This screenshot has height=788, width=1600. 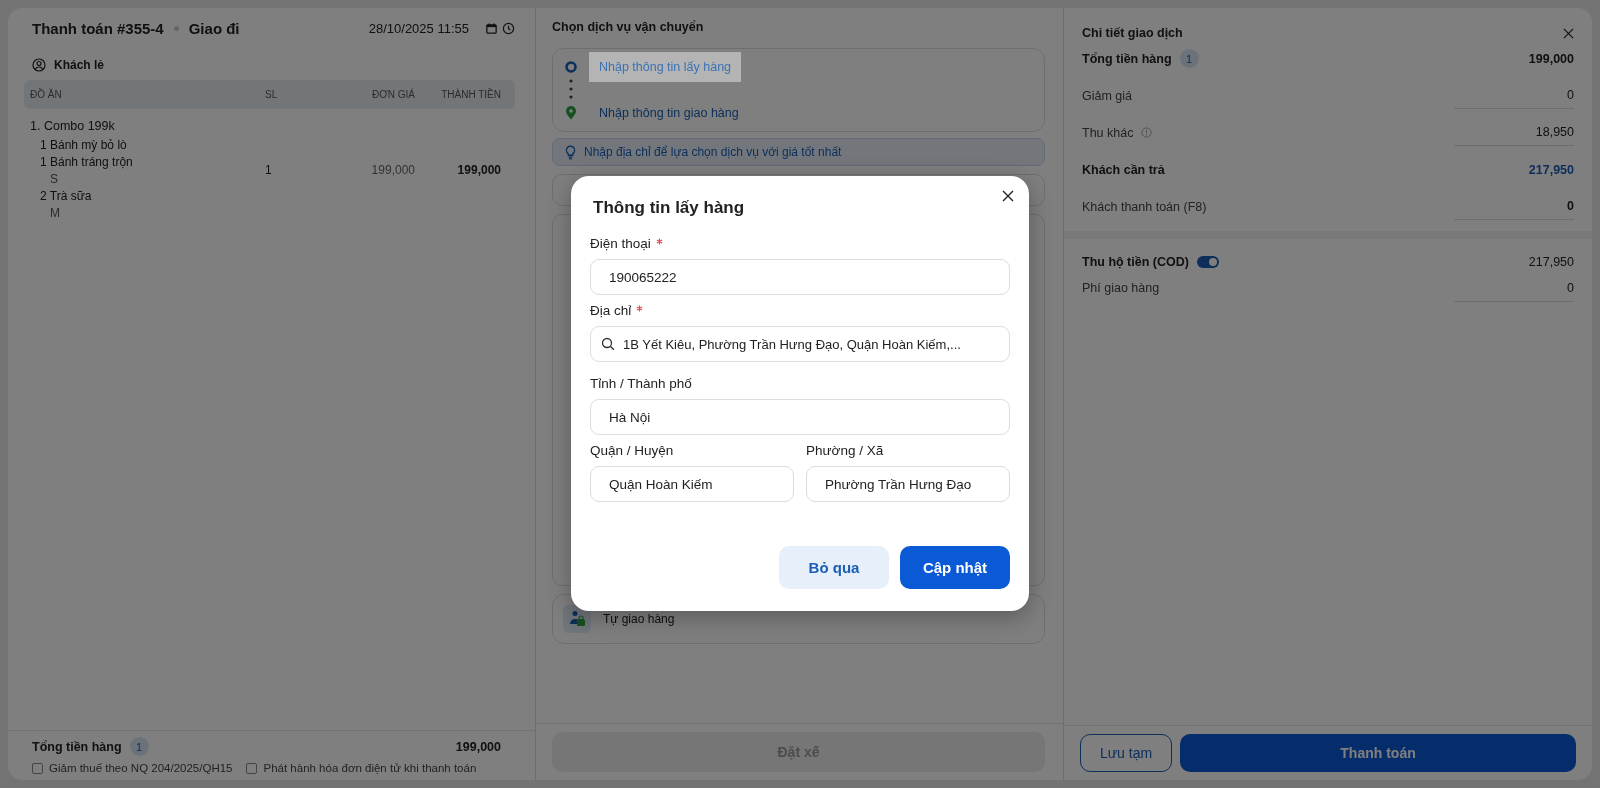 What do you see at coordinates (478, 746) in the screenshot?
I see `subtotal-value: 199,000` at bounding box center [478, 746].